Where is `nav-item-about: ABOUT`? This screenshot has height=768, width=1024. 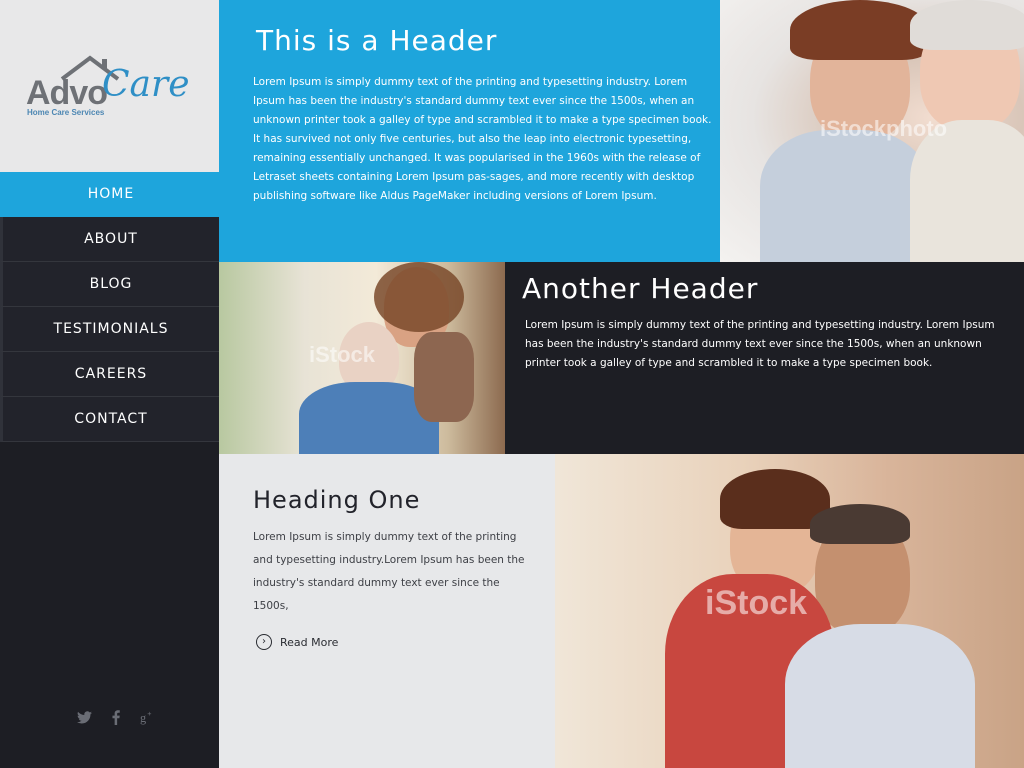 nav-item-about: ABOUT is located at coordinates (109, 239).